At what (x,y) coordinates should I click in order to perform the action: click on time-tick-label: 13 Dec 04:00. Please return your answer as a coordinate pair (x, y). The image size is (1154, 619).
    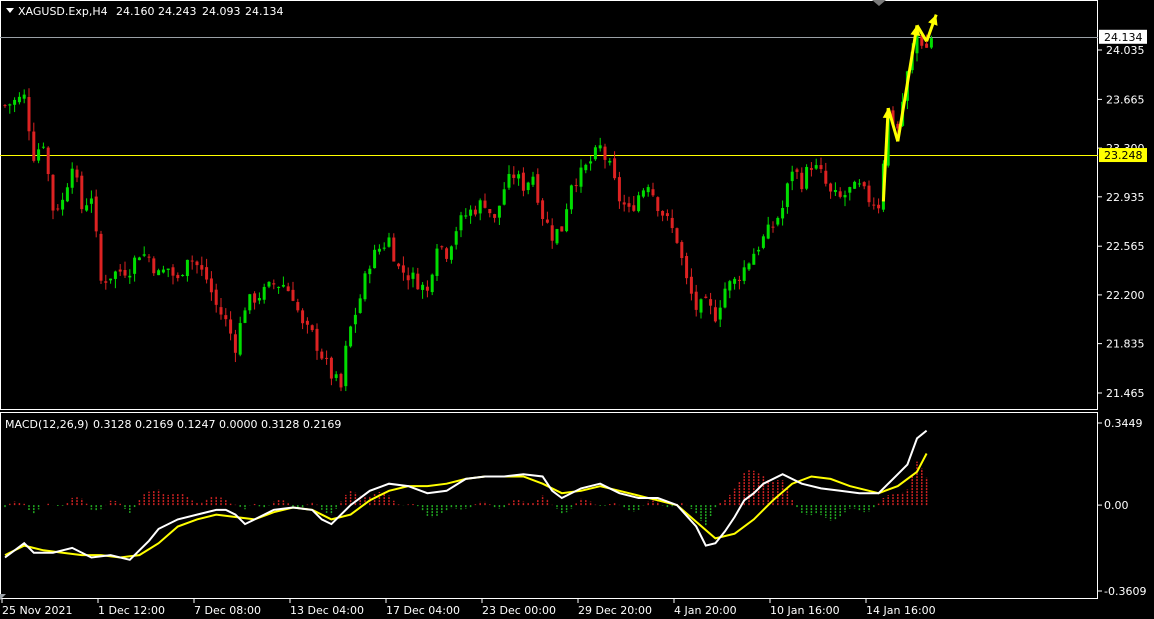
    Looking at the image, I should click on (327, 610).